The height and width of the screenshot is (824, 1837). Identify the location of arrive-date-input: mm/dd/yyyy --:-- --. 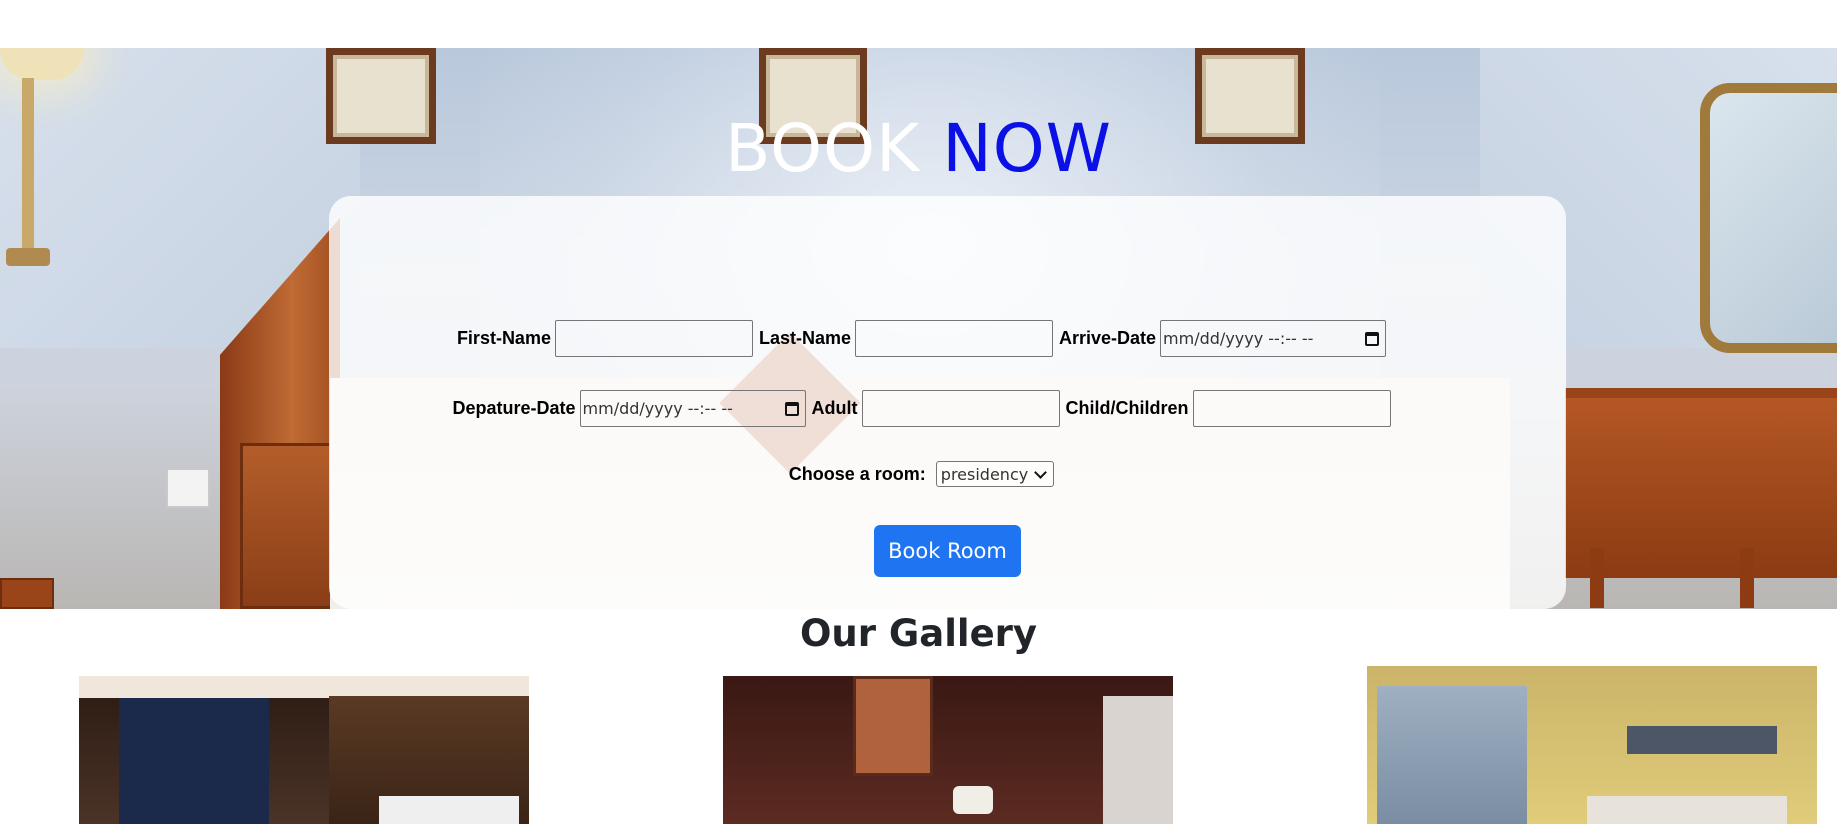
(1273, 338).